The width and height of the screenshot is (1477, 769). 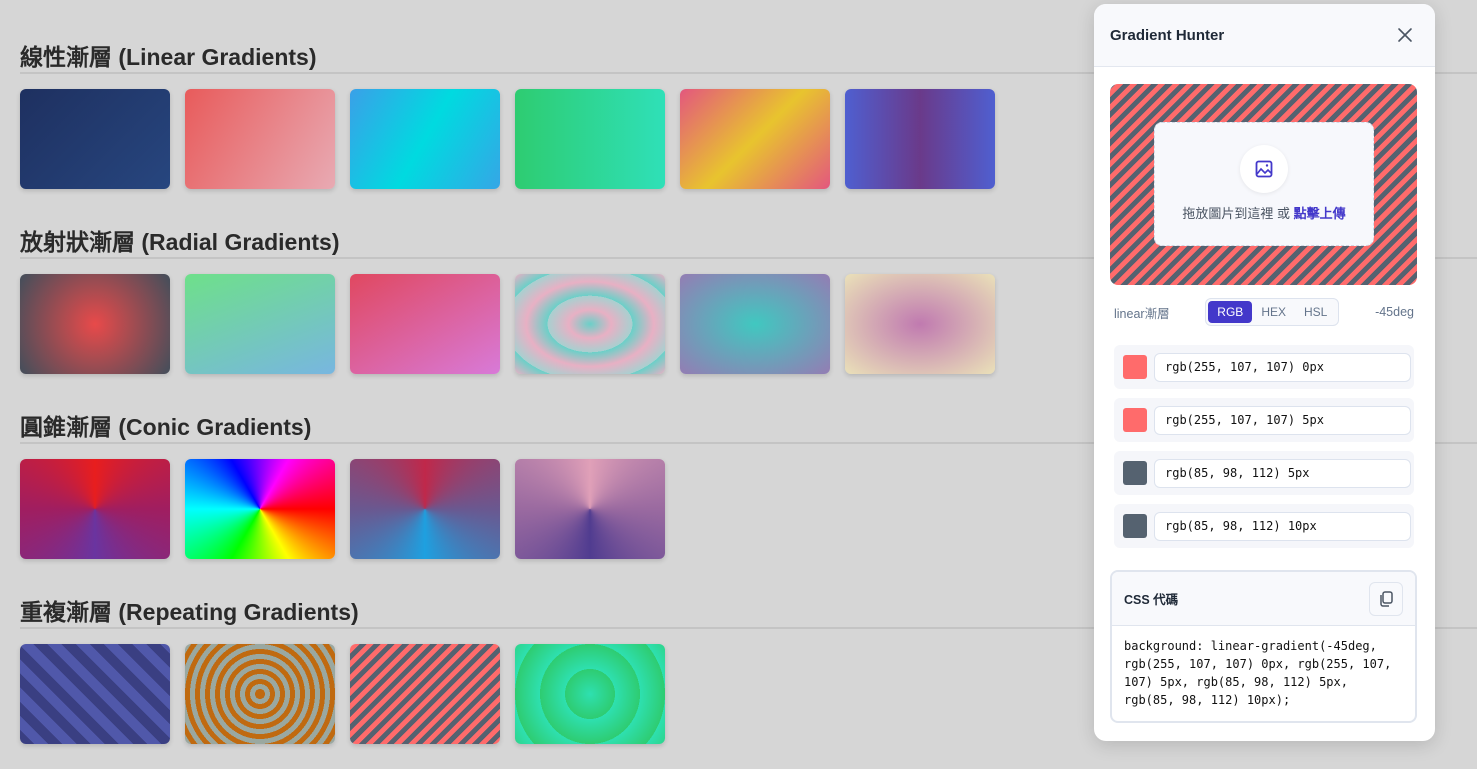 I want to click on copy-icon, so click(x=1386, y=598).